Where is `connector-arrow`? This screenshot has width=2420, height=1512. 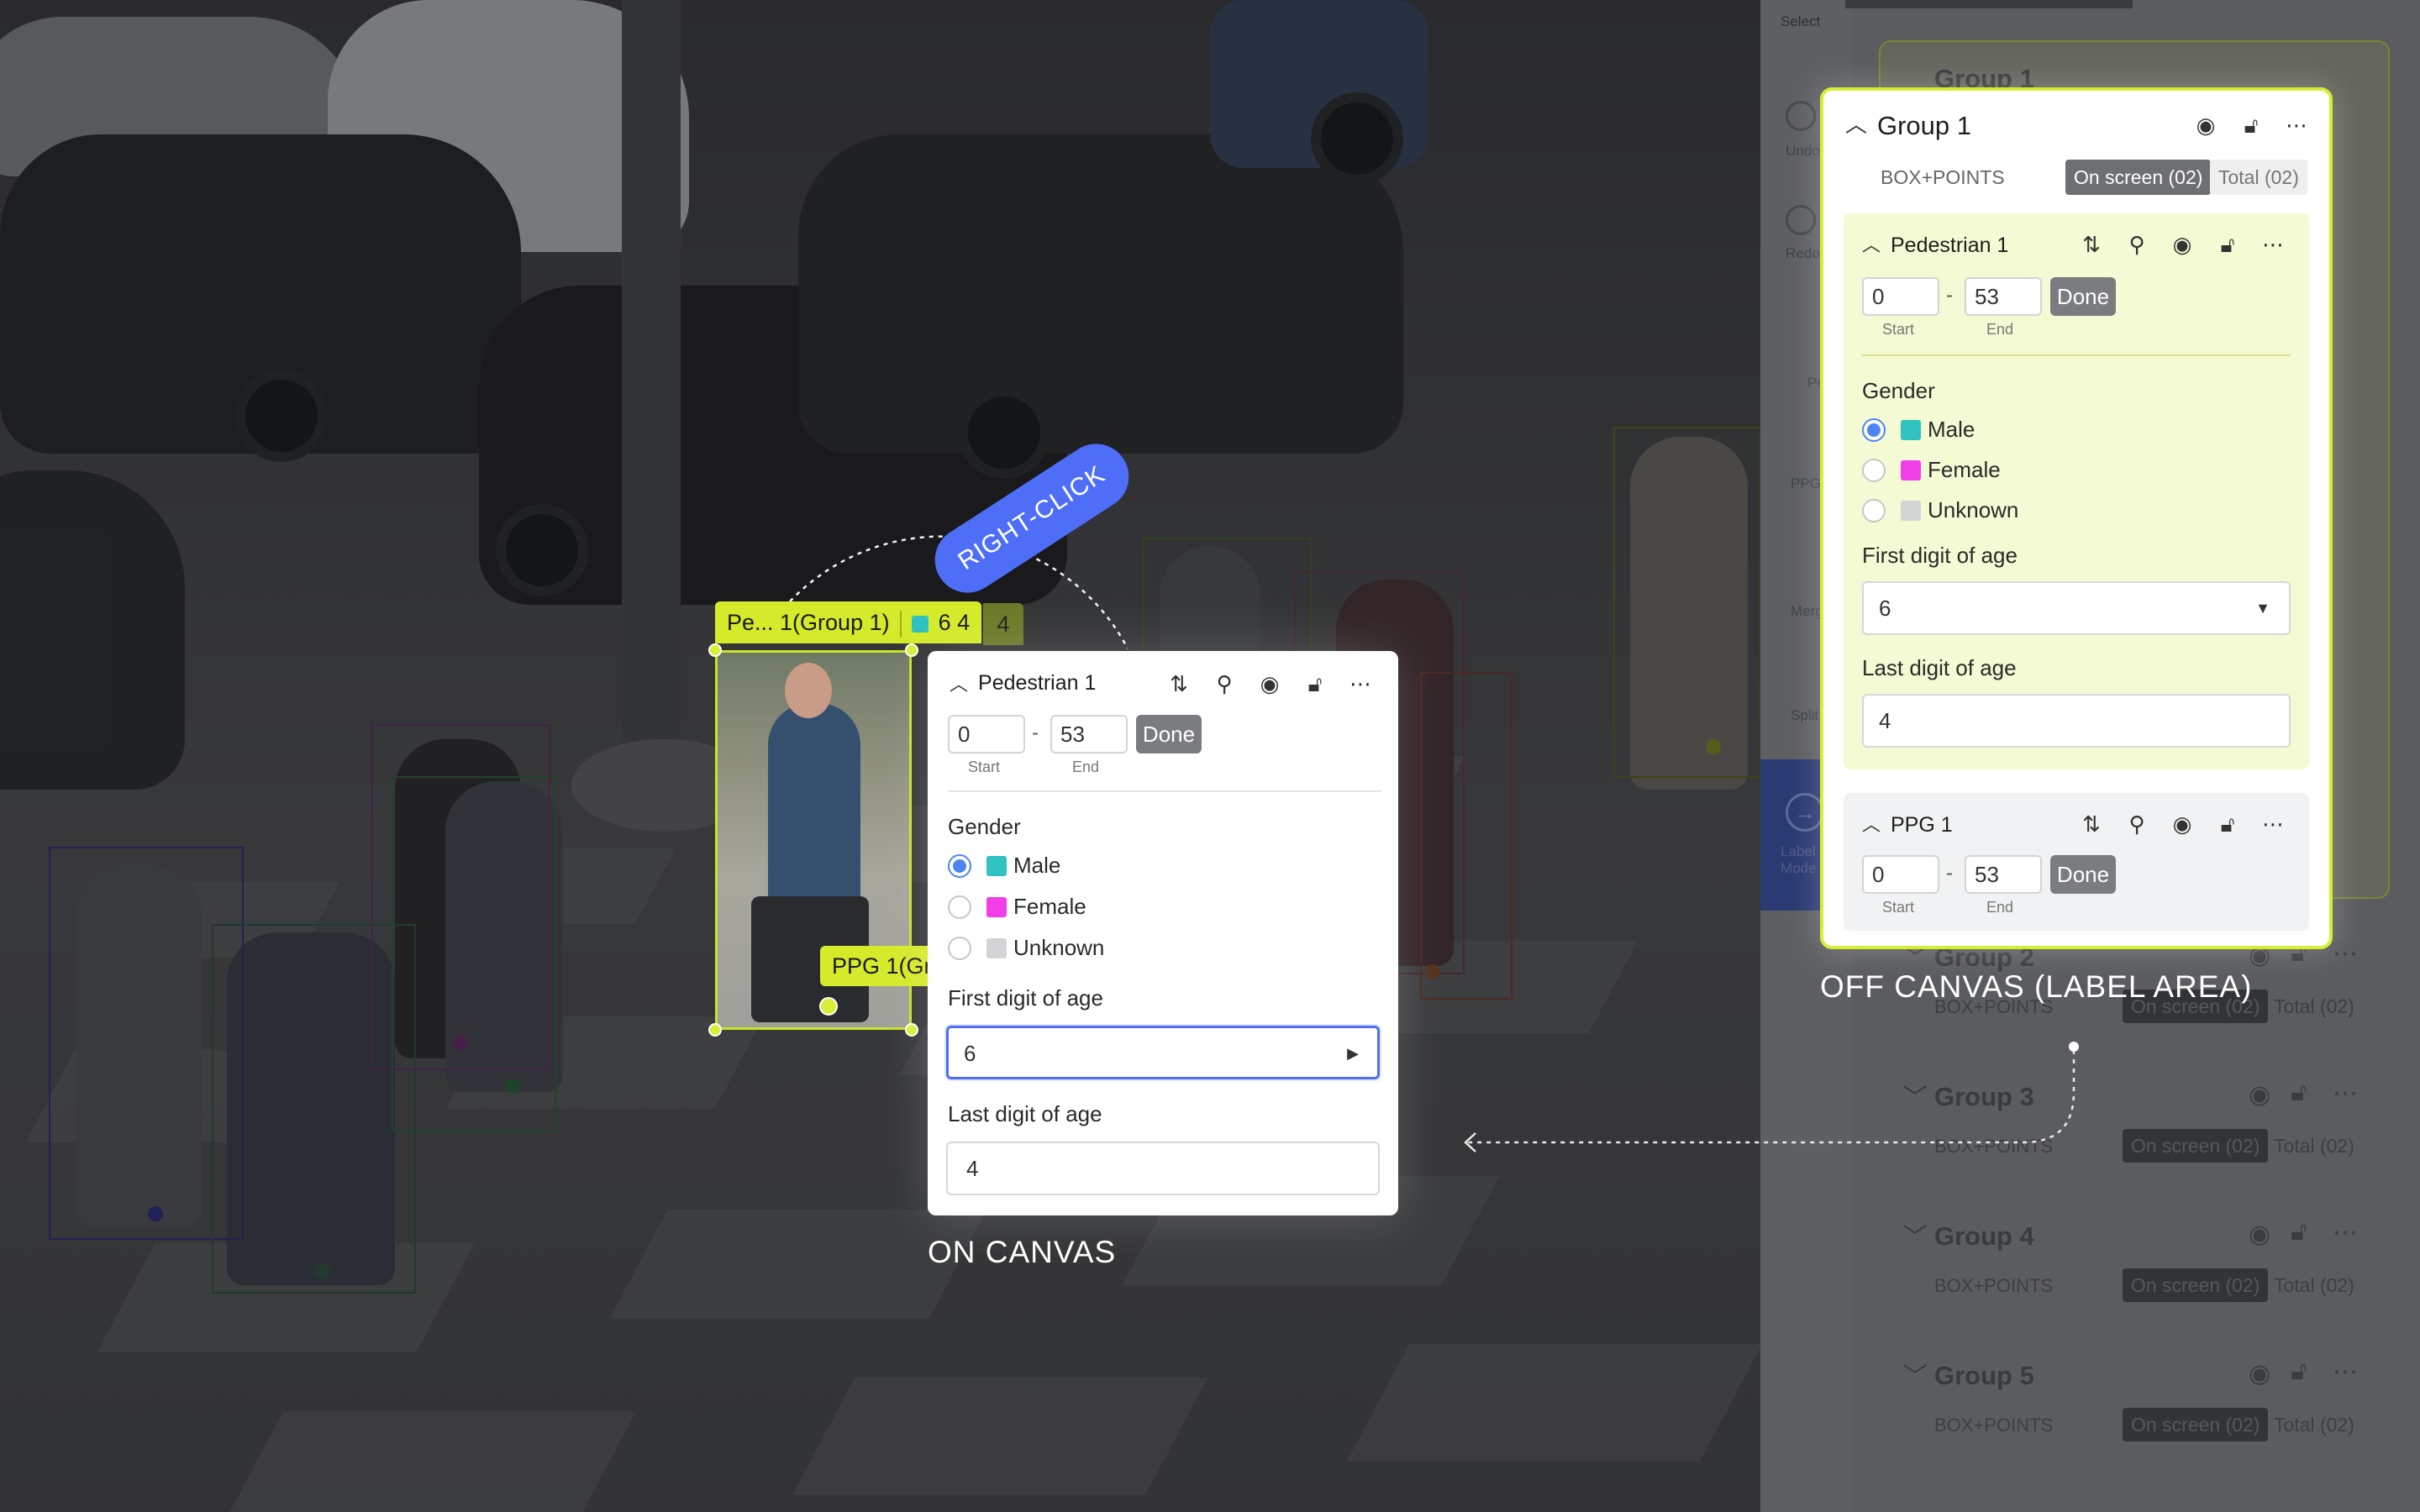
connector-arrow is located at coordinates (1771, 1097).